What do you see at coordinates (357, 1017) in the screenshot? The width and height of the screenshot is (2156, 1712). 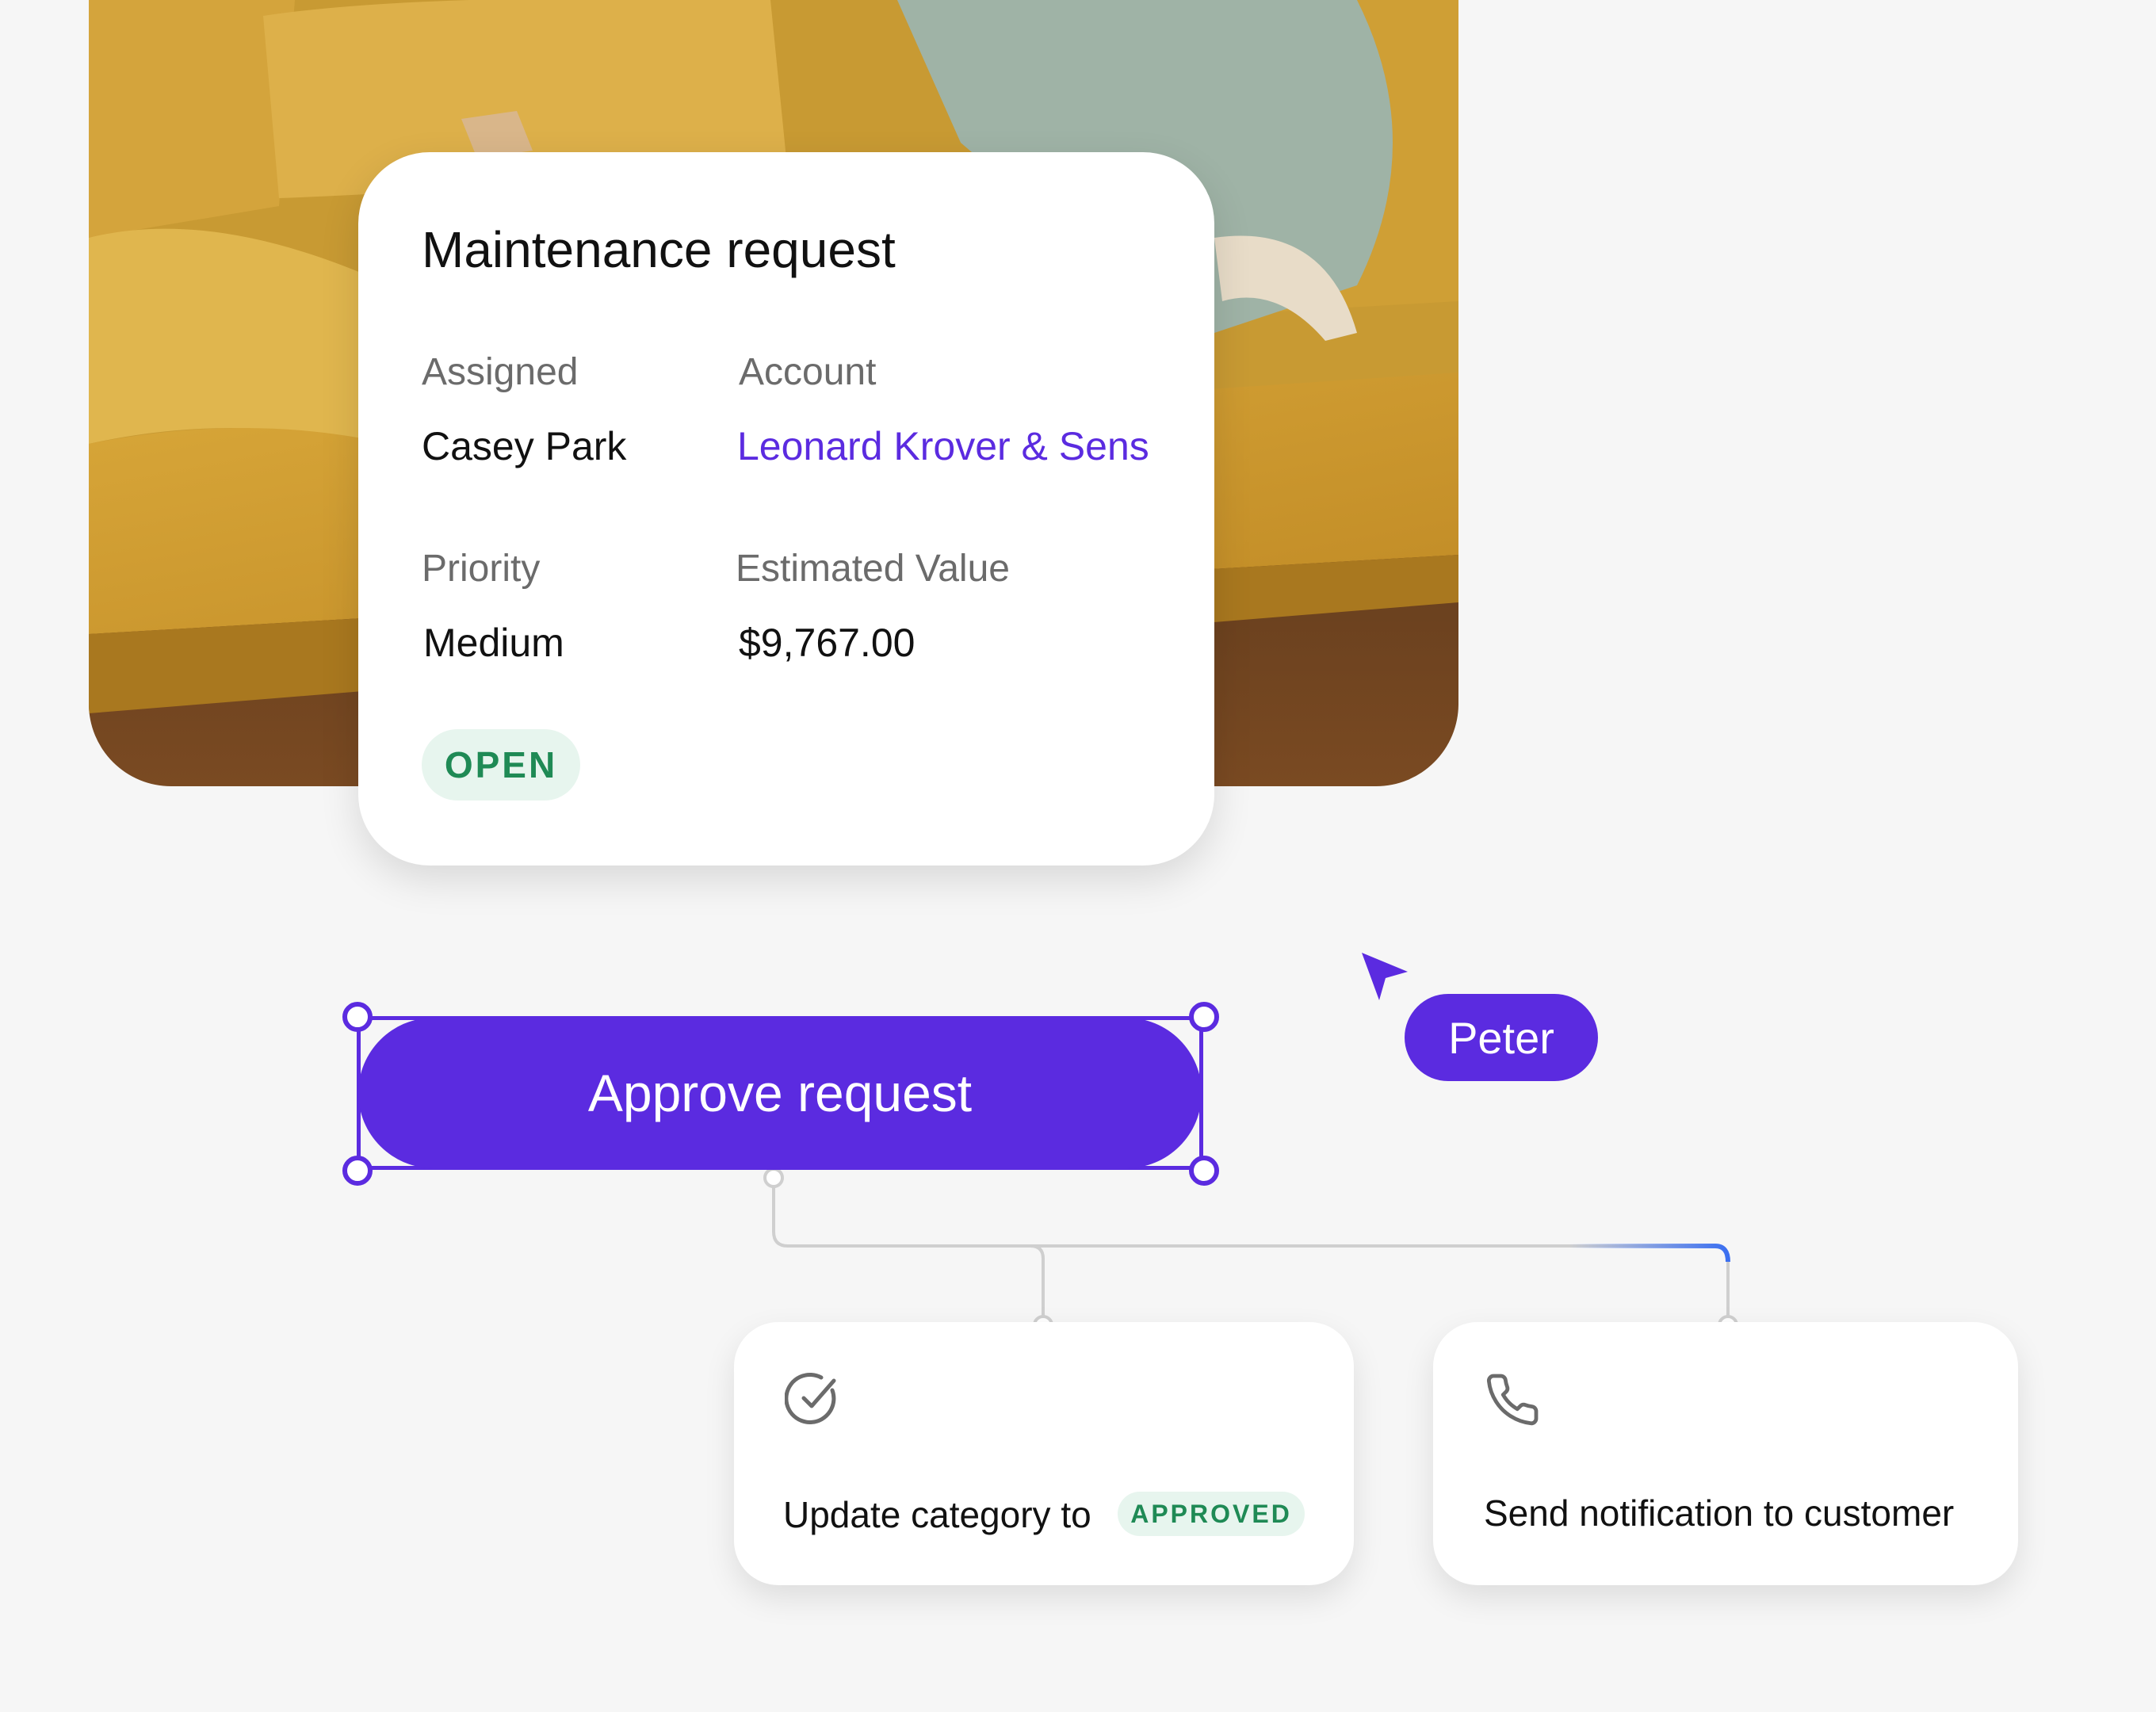 I see `resize-handle-top-left` at bounding box center [357, 1017].